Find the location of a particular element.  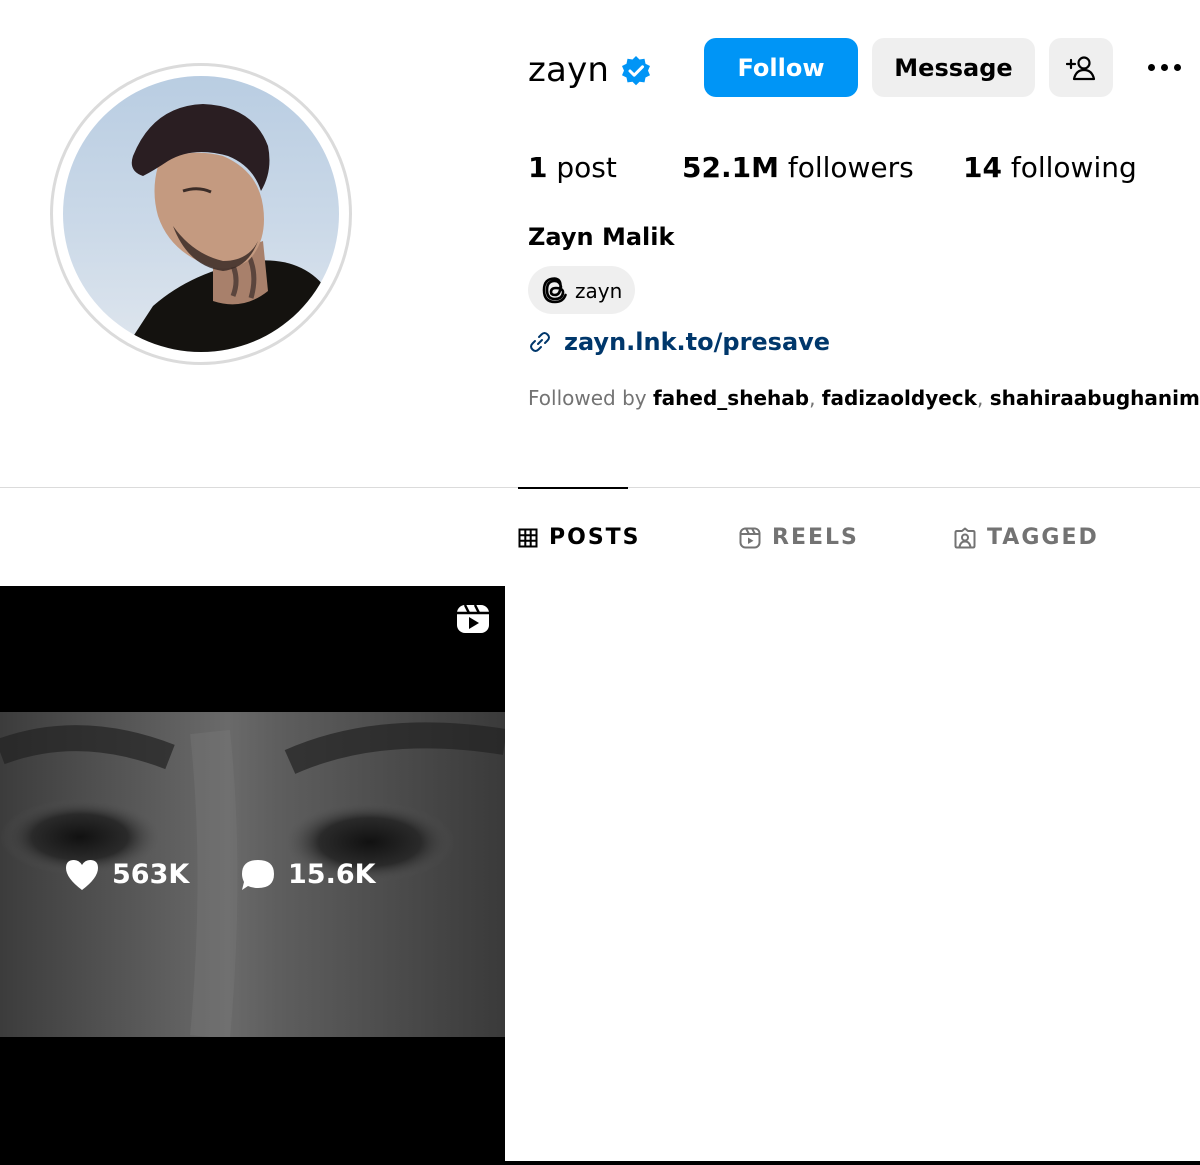

threads-badge: zayn is located at coordinates (581, 290).